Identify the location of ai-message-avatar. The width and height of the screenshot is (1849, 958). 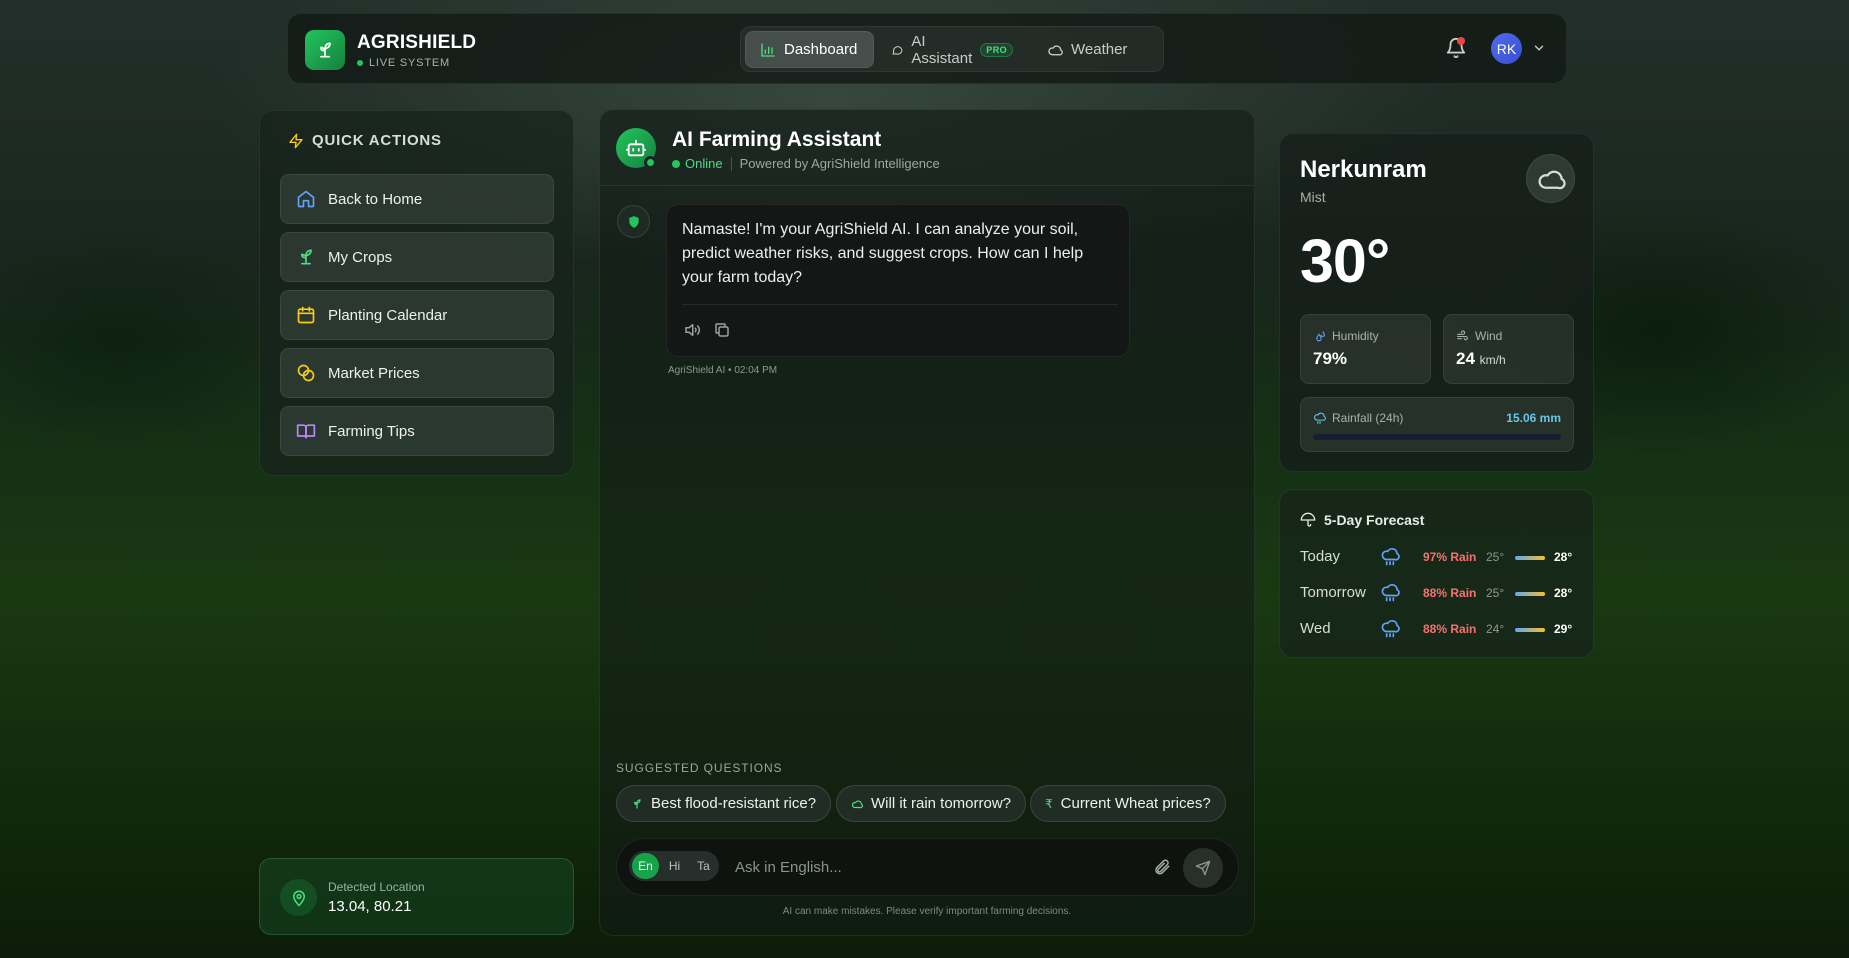
(633, 221).